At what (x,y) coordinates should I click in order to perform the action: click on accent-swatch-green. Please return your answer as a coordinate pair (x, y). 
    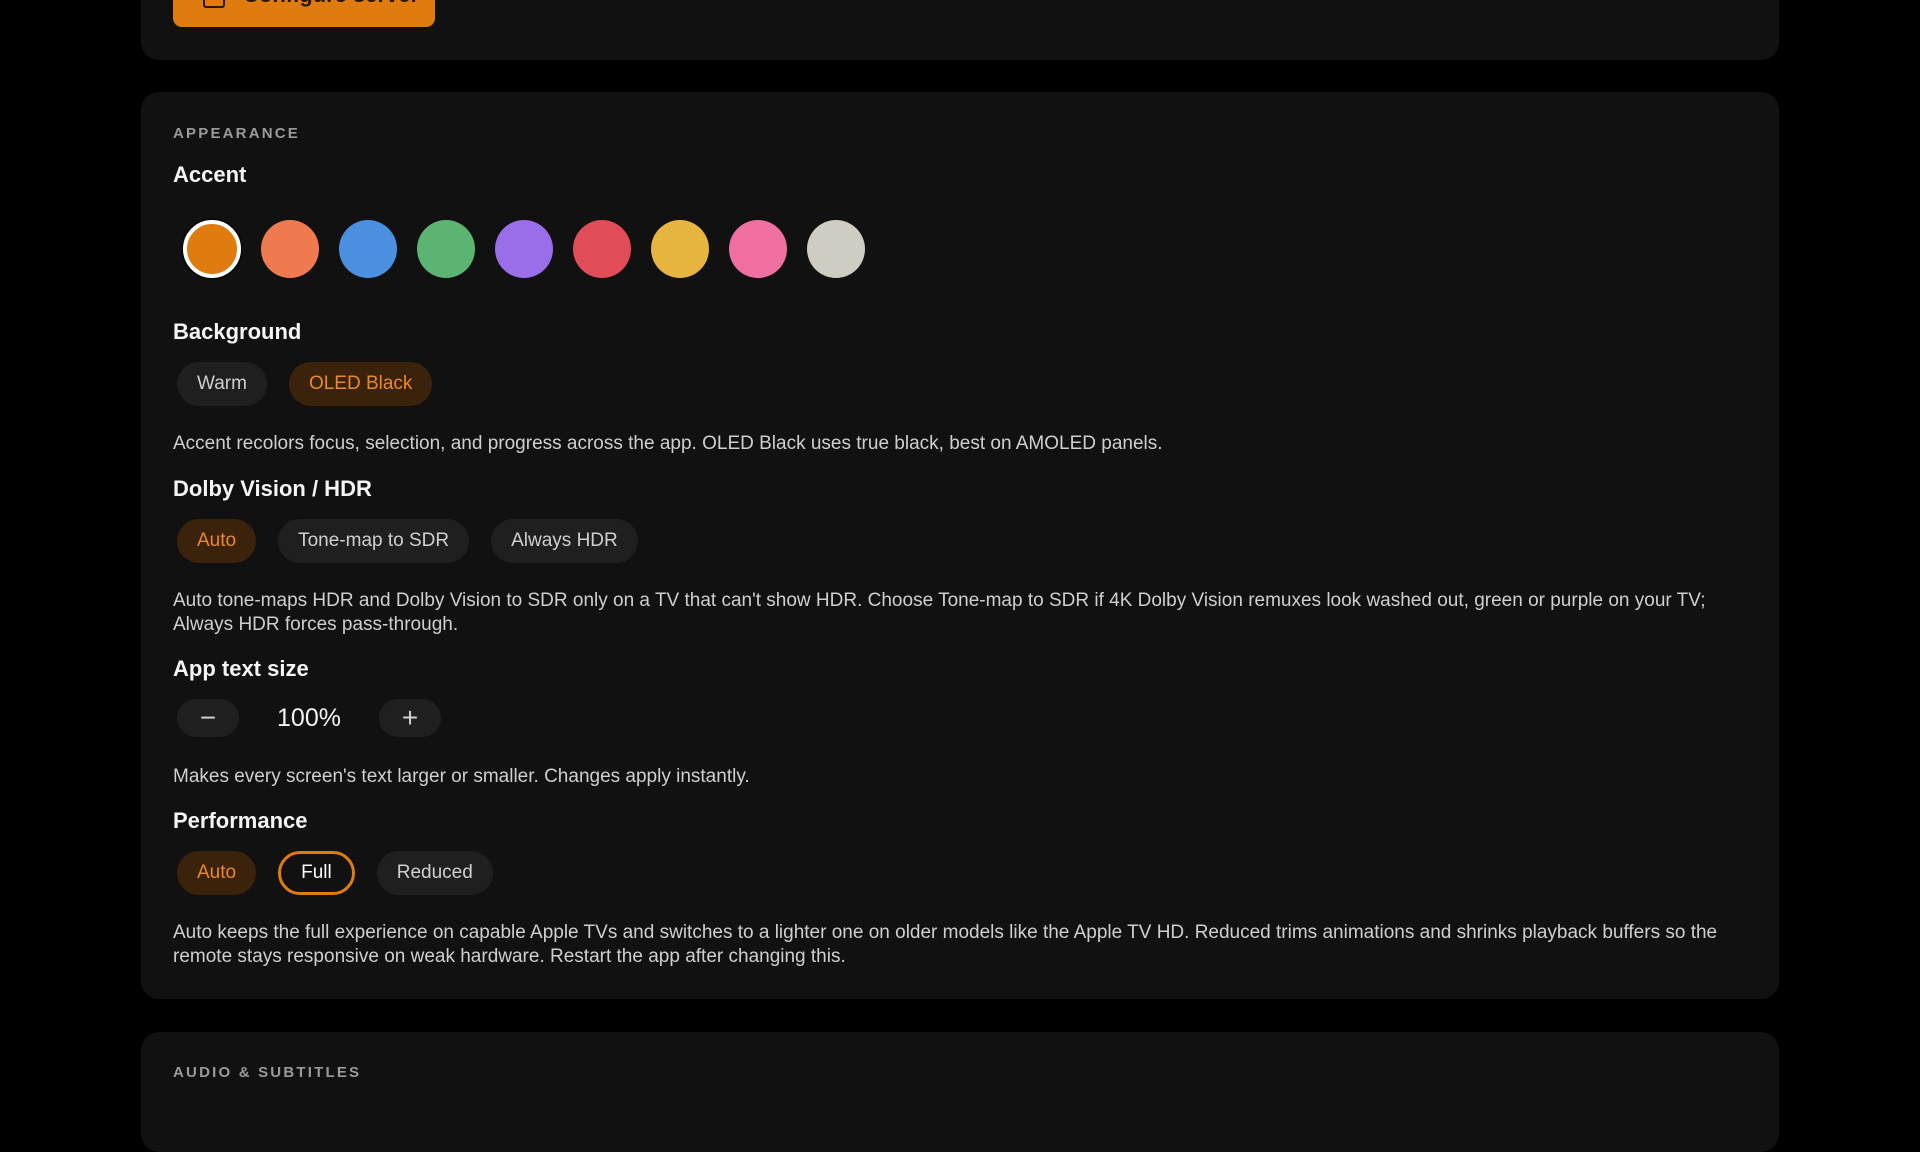
    Looking at the image, I should click on (446, 249).